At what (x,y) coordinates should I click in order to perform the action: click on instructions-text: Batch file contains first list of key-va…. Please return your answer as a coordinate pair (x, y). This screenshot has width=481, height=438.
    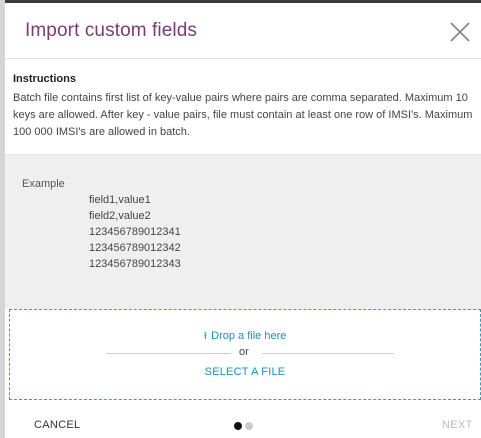
    Looking at the image, I should click on (243, 115).